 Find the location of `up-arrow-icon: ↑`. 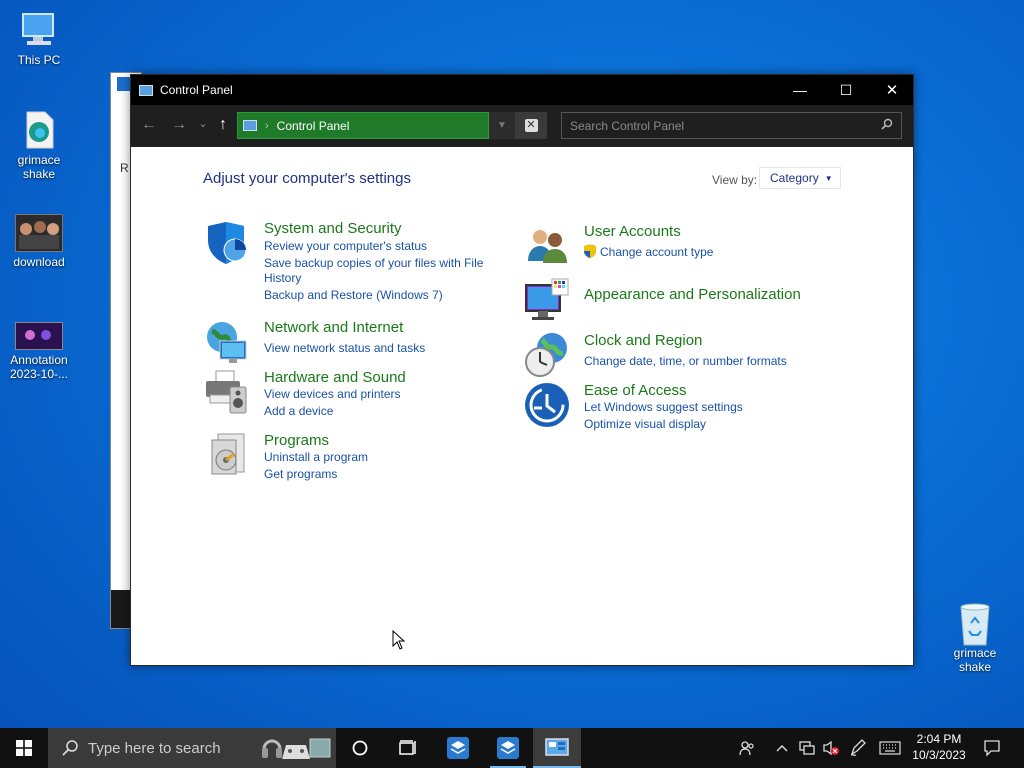

up-arrow-icon: ↑ is located at coordinates (223, 125).